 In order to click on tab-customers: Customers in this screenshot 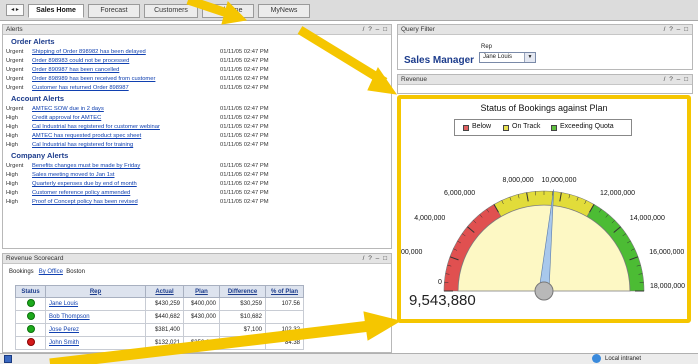, I will do `click(171, 11)`.